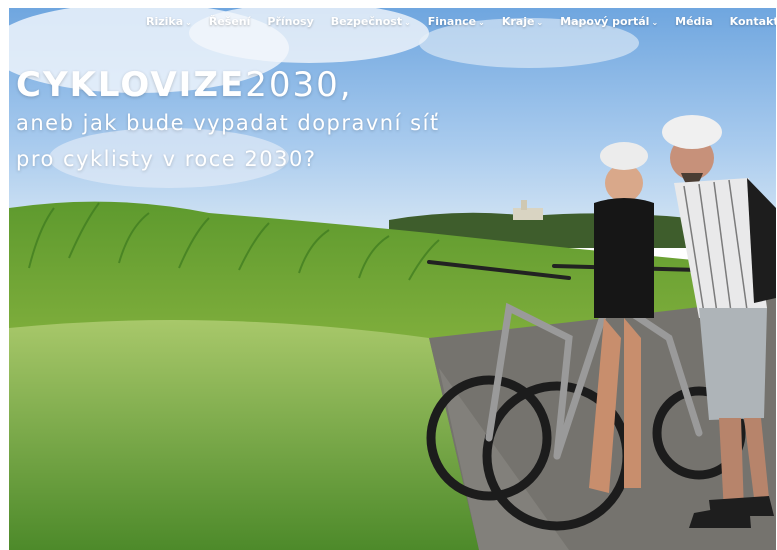 Image resolution: width=777 pixels, height=550 pixels. Describe the element at coordinates (452, 21) in the screenshot. I see `nav-item-label: Finance` at that location.